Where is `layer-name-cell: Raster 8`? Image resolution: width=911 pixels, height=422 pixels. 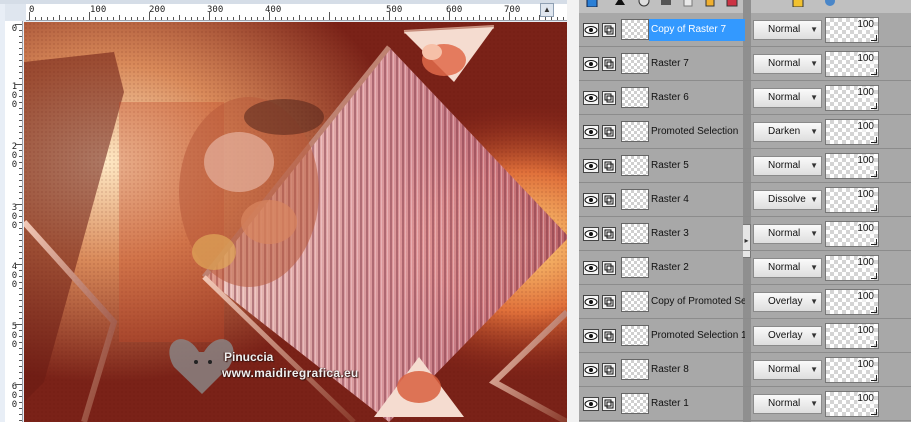 layer-name-cell: Raster 8 is located at coordinates (661, 369).